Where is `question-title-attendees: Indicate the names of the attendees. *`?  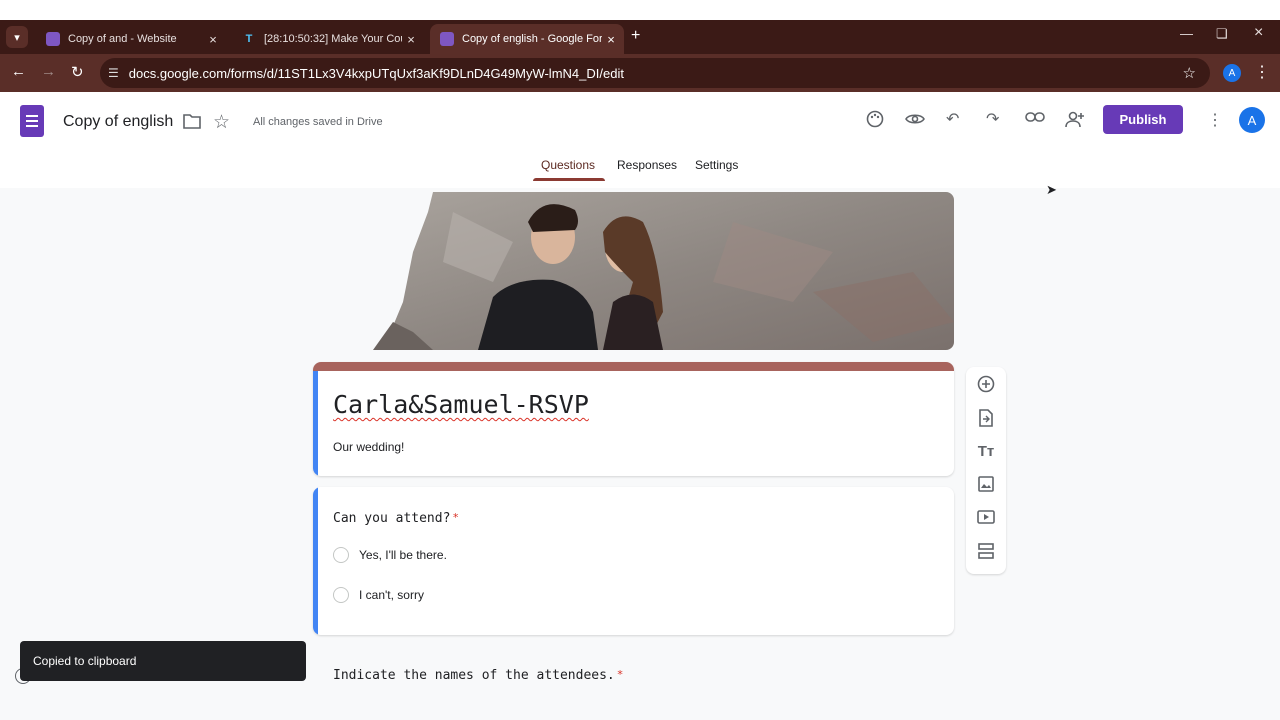 question-title-attendees: Indicate the names of the attendees. * is located at coordinates (478, 675).